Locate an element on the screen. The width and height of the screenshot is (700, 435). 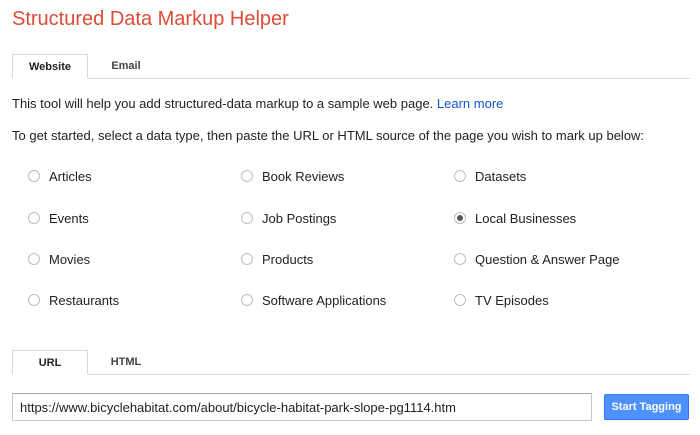
data-type-option: Local Businesses is located at coordinates (515, 218).